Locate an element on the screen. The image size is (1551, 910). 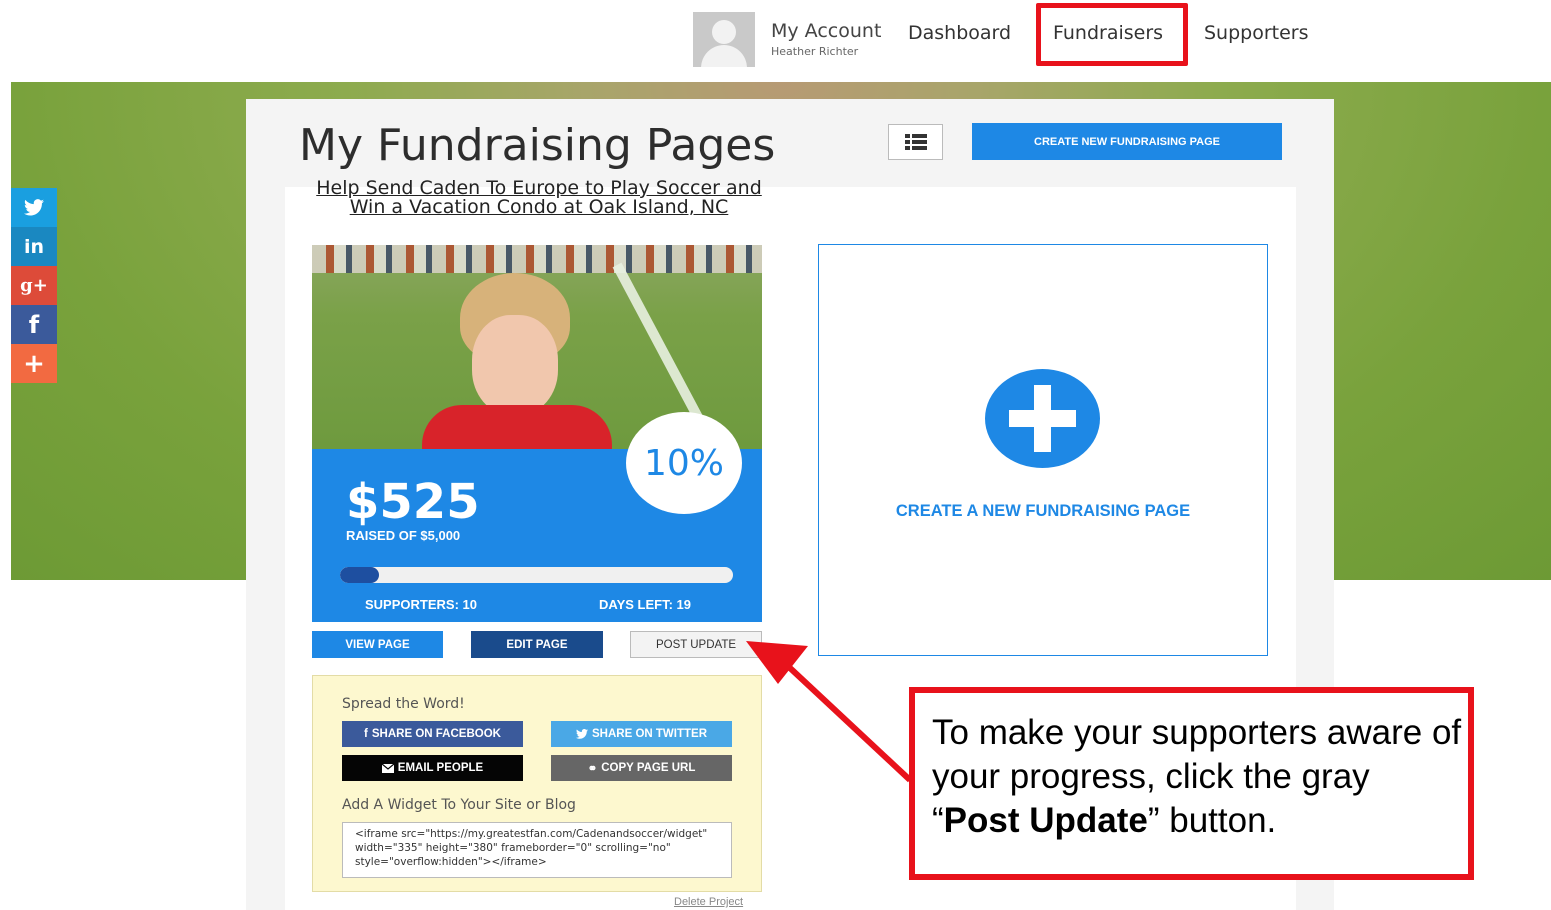
amount-raised: $525 is located at coordinates (413, 502).